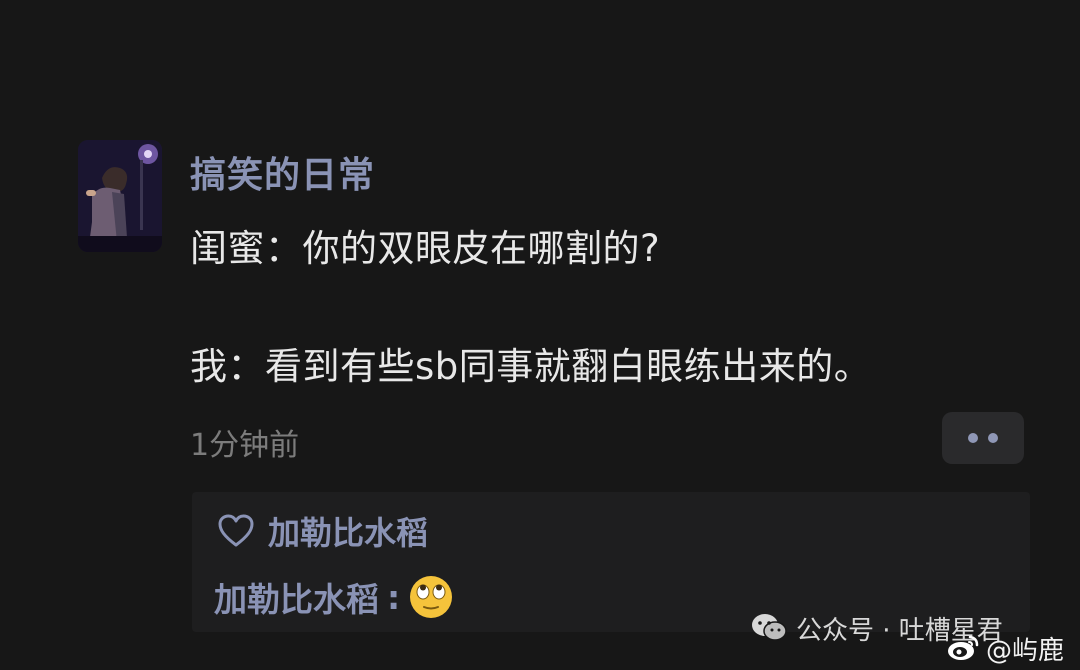 The width and height of the screenshot is (1080, 670). What do you see at coordinates (296, 597) in the screenshot?
I see `reply-author: 加勒比水稻` at bounding box center [296, 597].